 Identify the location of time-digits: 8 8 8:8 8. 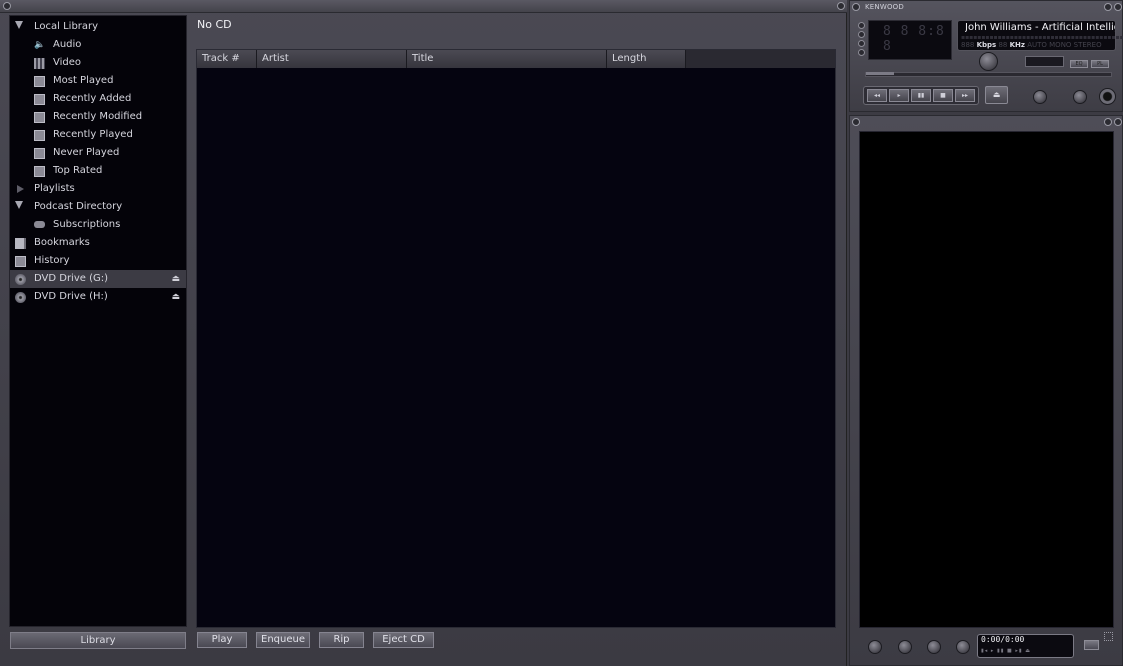
(914, 39).